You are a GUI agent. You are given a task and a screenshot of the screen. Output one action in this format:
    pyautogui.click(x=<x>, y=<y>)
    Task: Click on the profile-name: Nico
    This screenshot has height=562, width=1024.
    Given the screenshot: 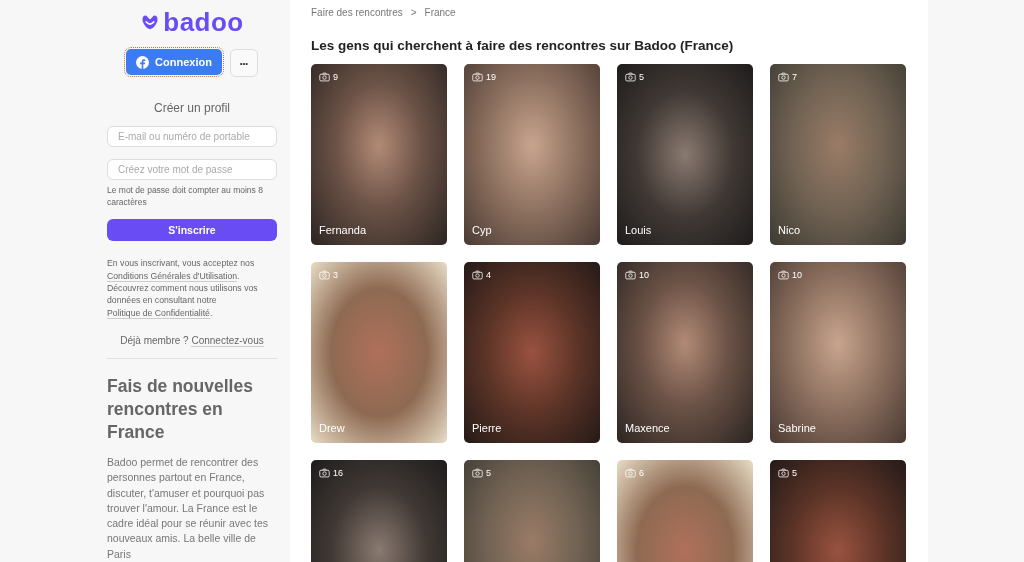 What is the action you would take?
    pyautogui.click(x=789, y=230)
    